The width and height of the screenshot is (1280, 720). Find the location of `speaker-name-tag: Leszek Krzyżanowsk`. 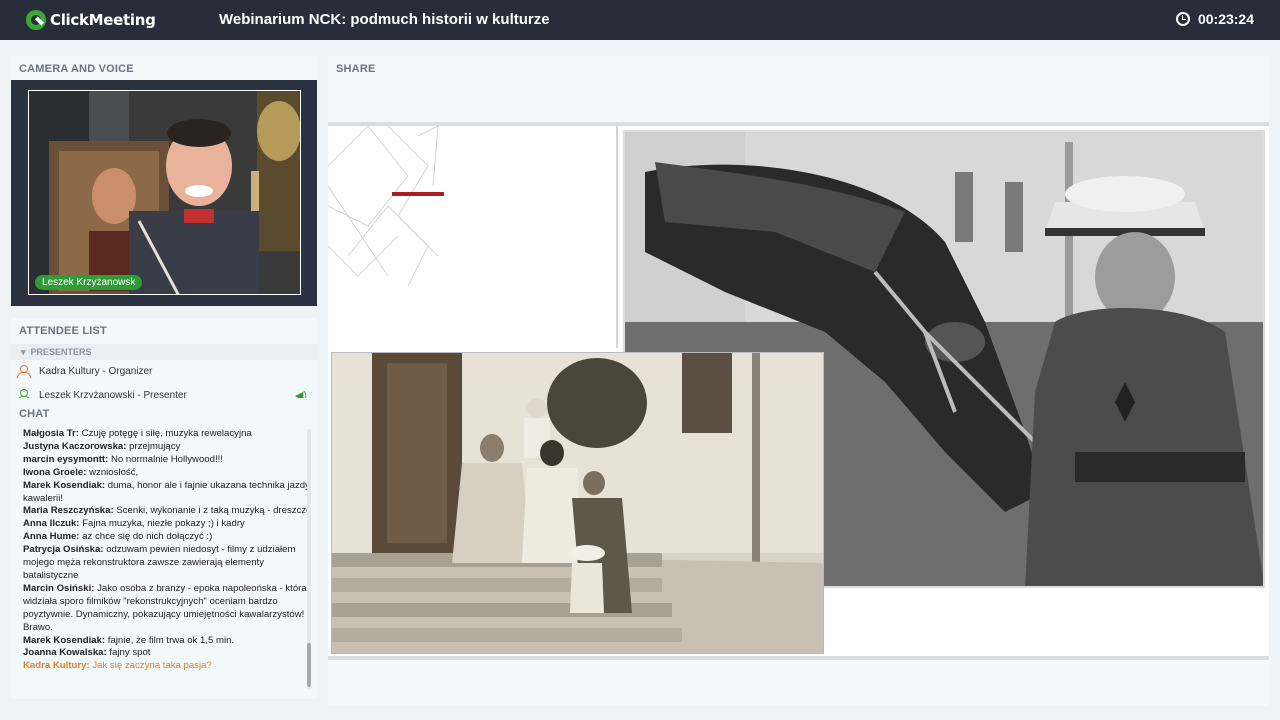

speaker-name-tag: Leszek Krzyżanowsk is located at coordinates (89, 282).